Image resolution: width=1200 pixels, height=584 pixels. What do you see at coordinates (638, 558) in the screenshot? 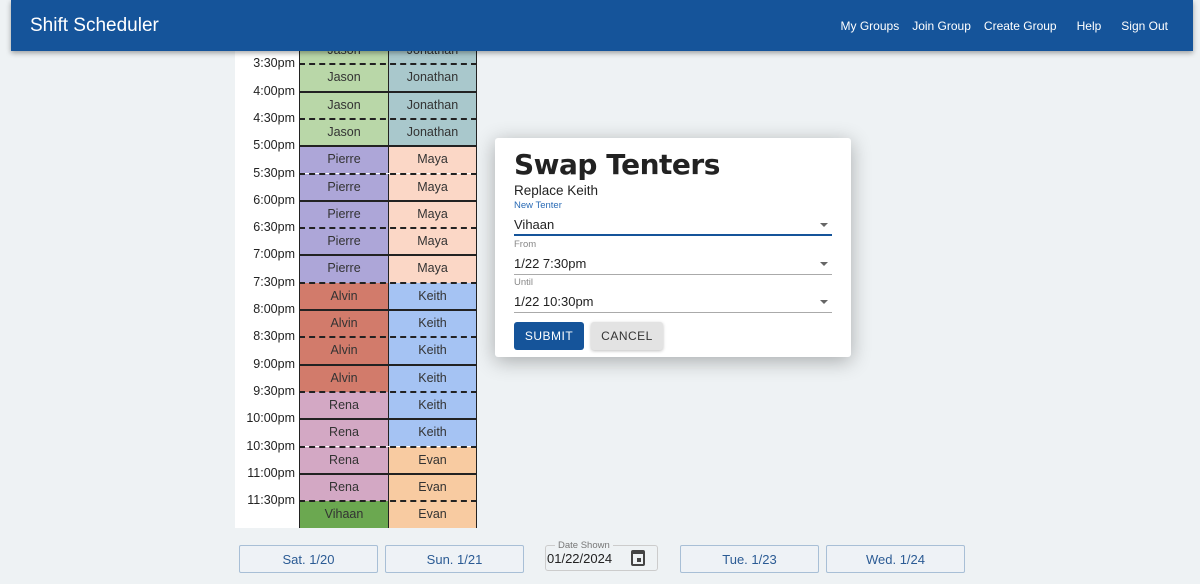
I see `calendar-icon` at bounding box center [638, 558].